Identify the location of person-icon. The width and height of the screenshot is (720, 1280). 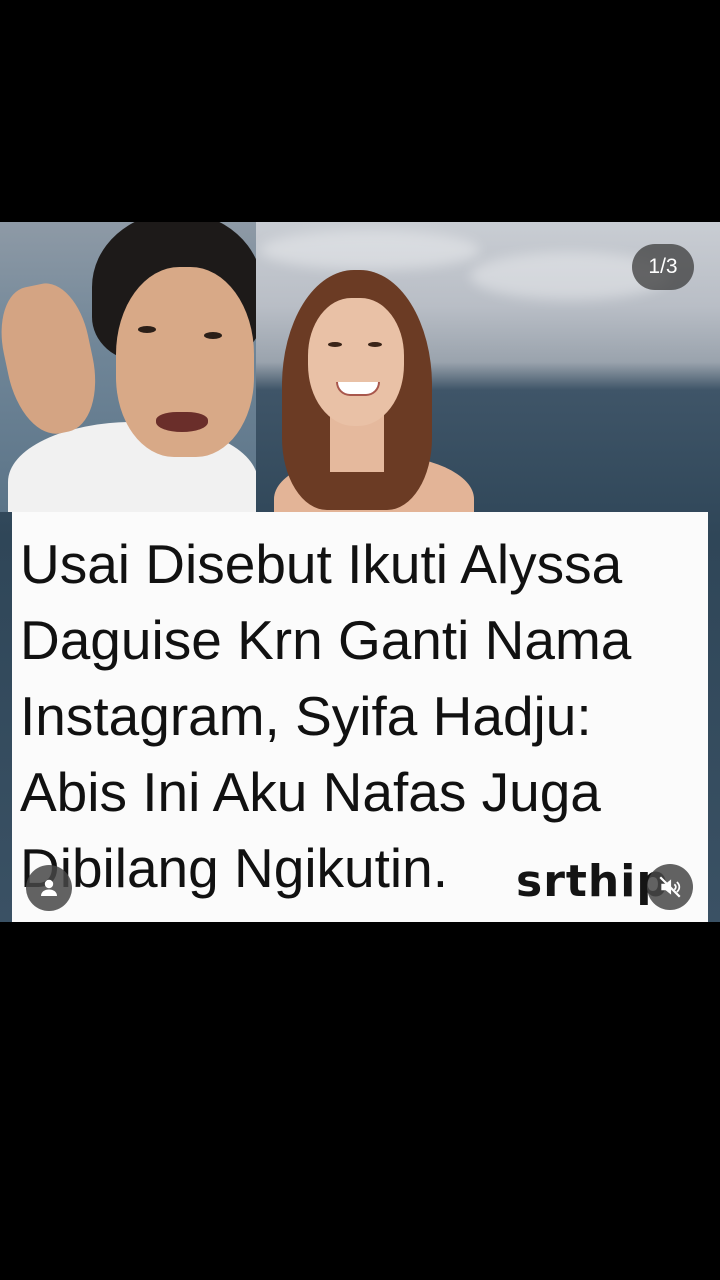
(49, 887).